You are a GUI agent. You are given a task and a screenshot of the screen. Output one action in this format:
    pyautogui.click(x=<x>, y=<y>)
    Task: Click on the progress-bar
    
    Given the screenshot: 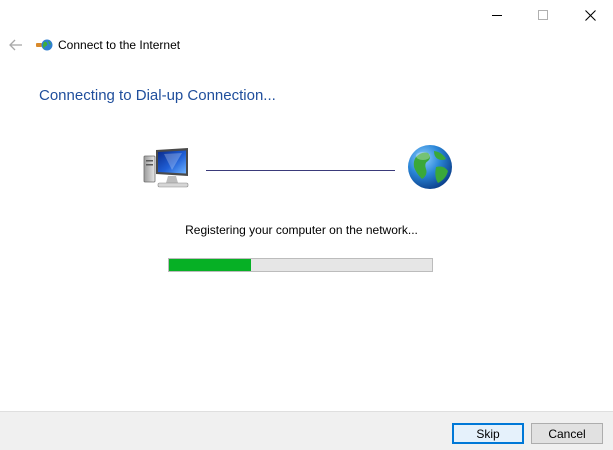 What is the action you would take?
    pyautogui.click(x=300, y=265)
    